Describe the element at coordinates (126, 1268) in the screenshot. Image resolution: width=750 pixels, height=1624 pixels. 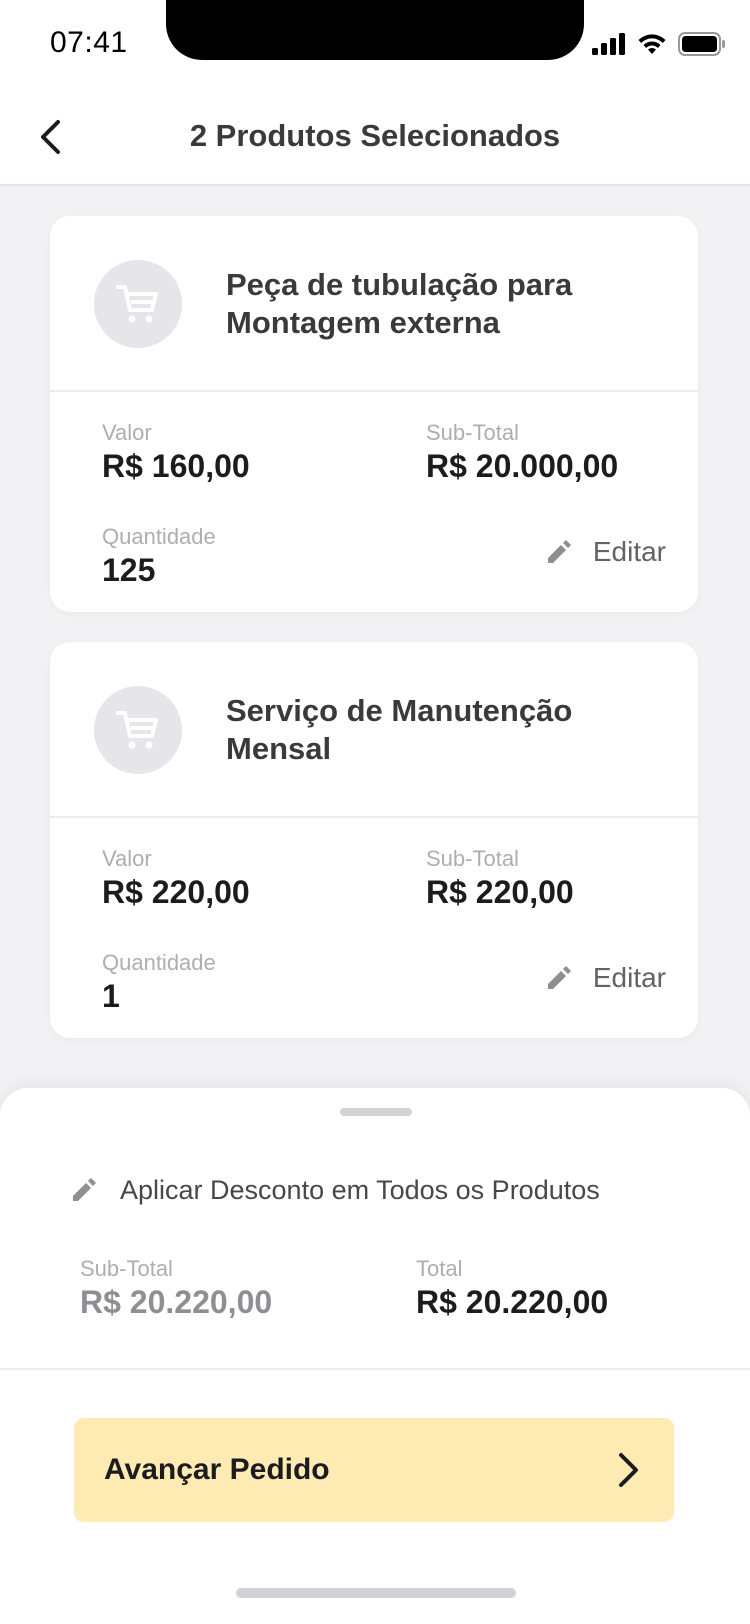
I see `summary-subtotal-label: Sub-Total` at that location.